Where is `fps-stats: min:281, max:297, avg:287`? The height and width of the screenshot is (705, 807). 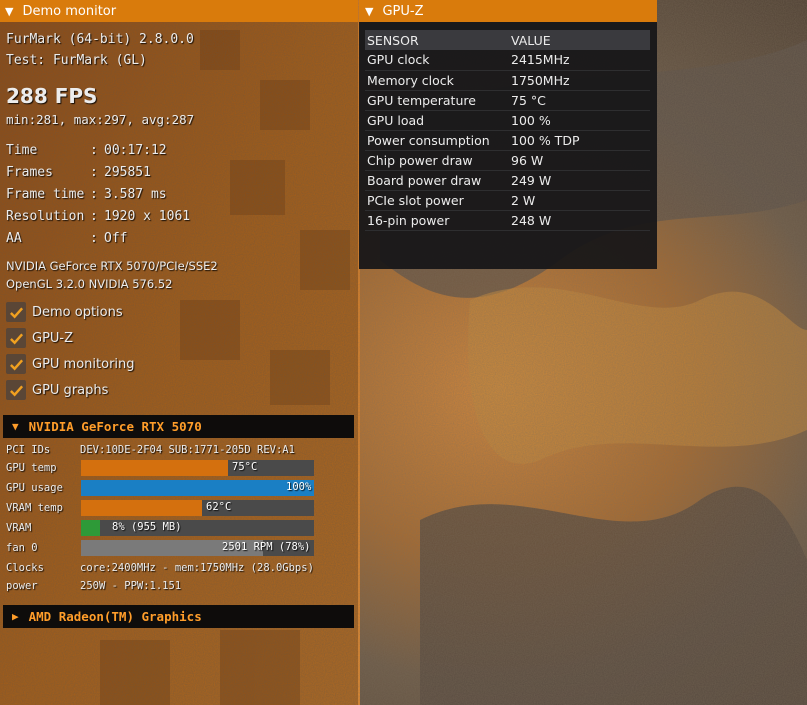 fps-stats: min:281, max:297, avg:287 is located at coordinates (100, 119).